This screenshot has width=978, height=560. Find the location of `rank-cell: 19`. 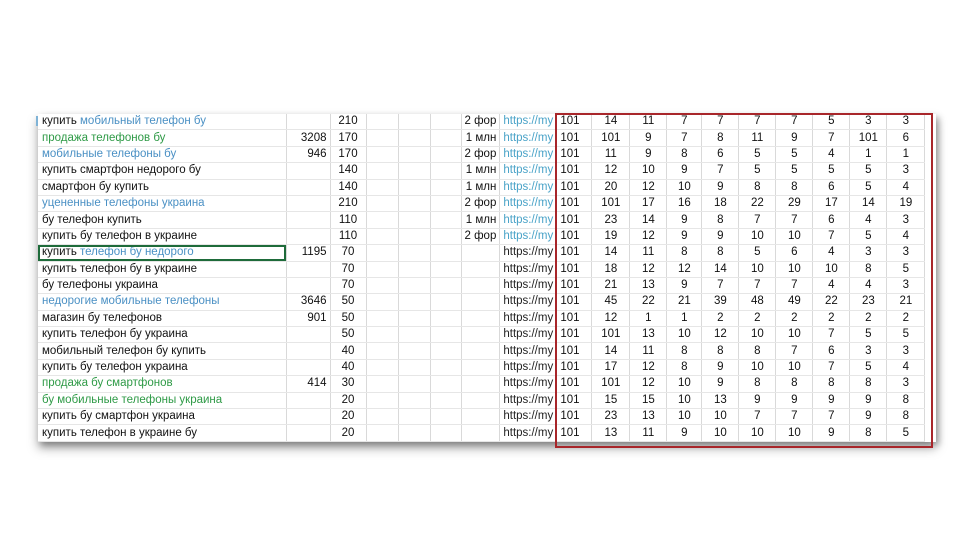

rank-cell: 19 is located at coordinates (611, 237).